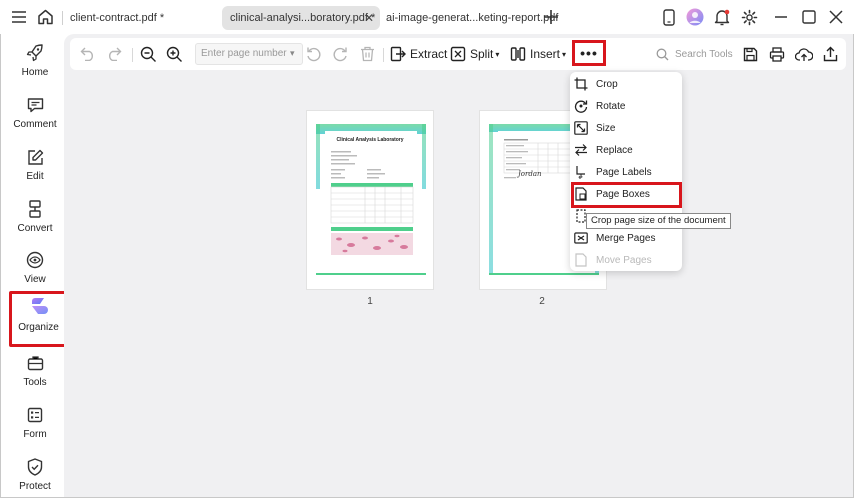 The width and height of the screenshot is (854, 498). What do you see at coordinates (38, 327) in the screenshot?
I see `sidebar-item-label: Organize` at bounding box center [38, 327].